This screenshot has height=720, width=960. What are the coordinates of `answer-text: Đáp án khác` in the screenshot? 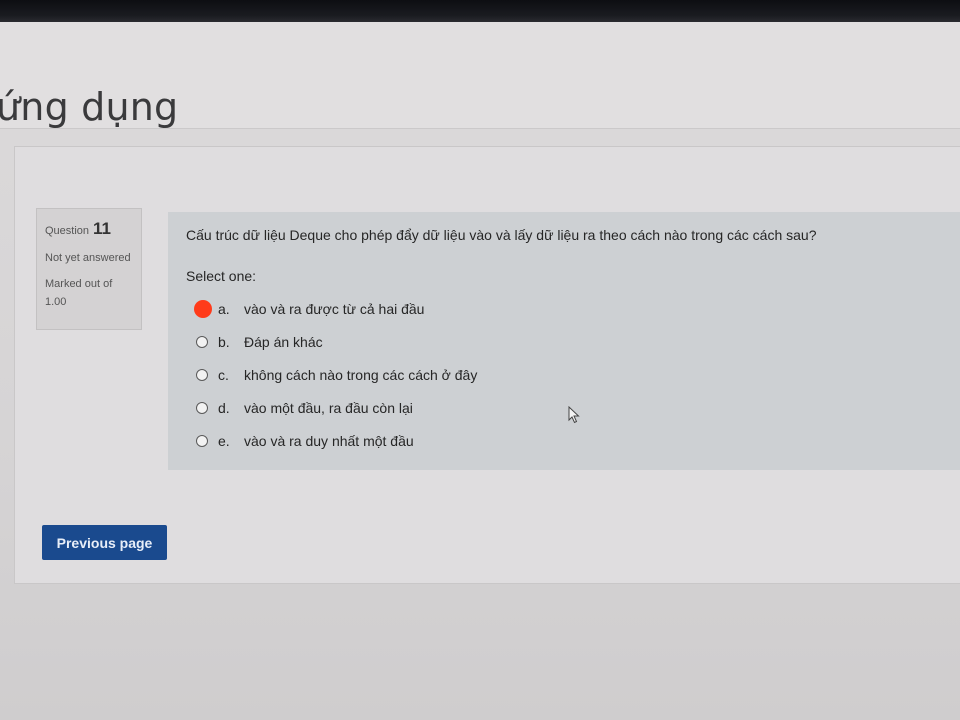 It's located at (283, 341).